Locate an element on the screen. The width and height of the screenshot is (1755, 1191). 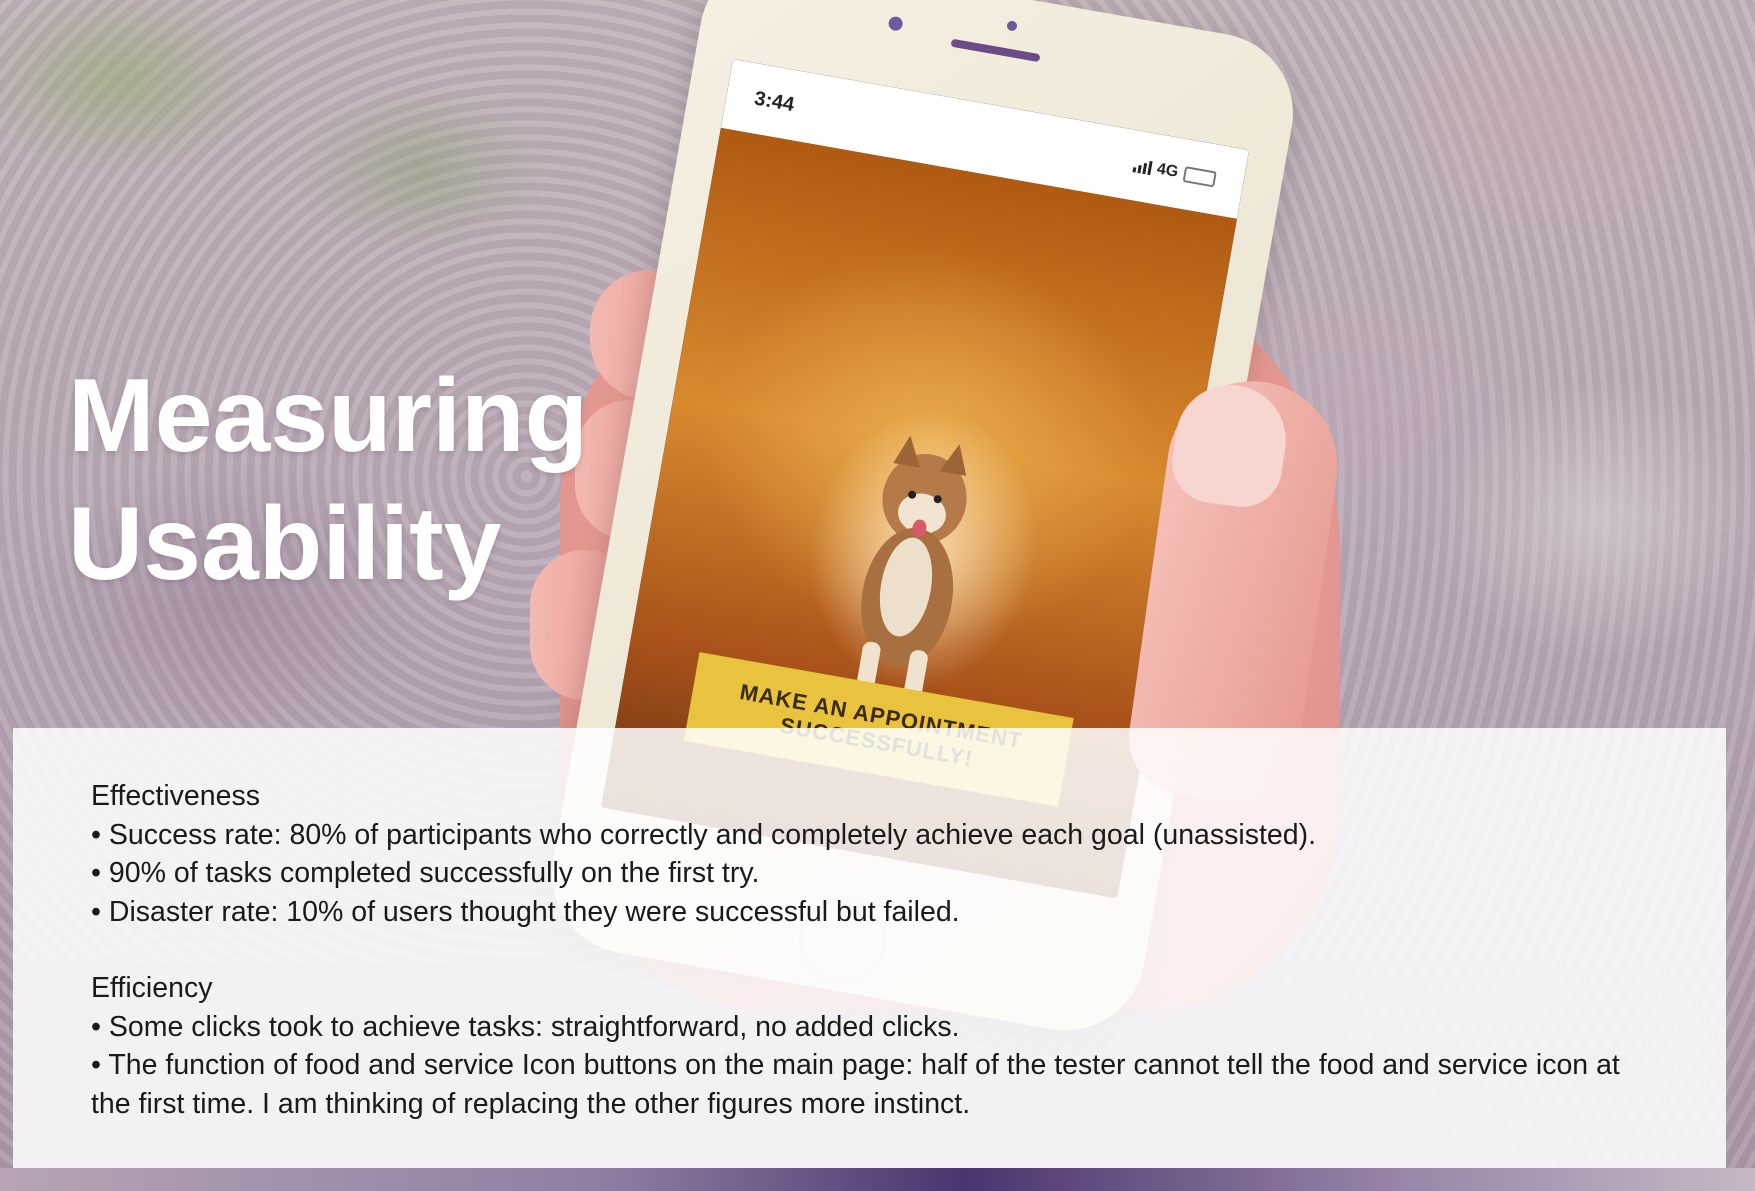
status-time: 3:44 is located at coordinates (774, 101).